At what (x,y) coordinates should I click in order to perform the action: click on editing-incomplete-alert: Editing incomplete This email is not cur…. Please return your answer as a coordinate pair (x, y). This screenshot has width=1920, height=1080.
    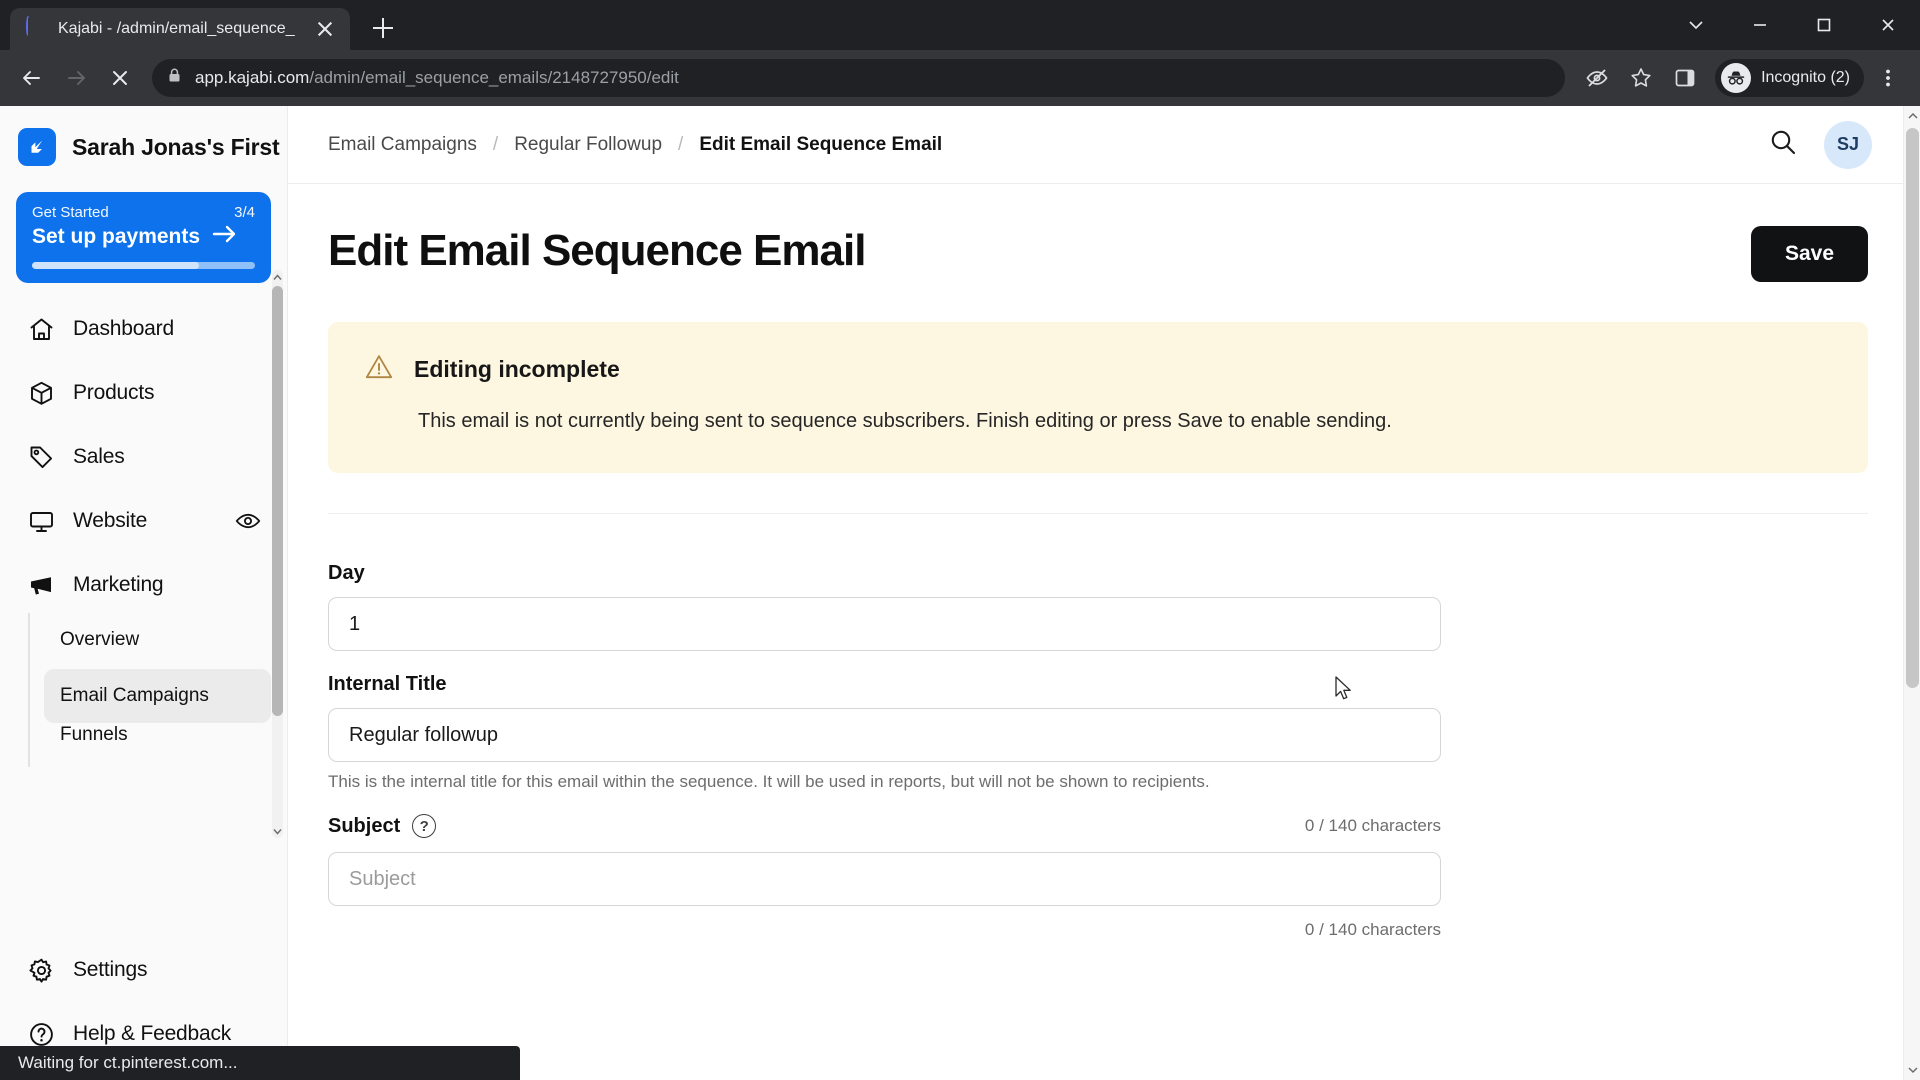
    Looking at the image, I should click on (1098, 397).